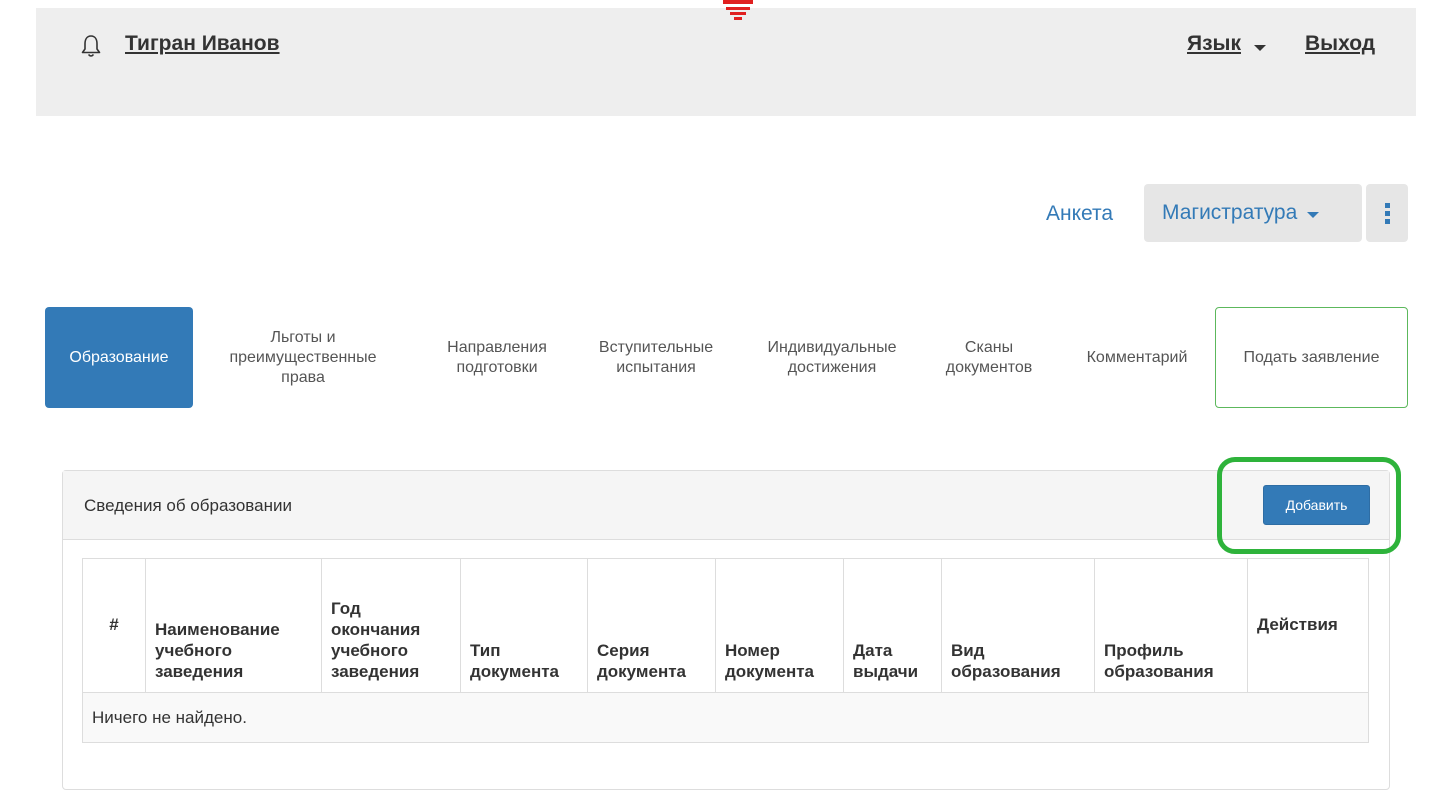 The height and width of the screenshot is (790, 1452). What do you see at coordinates (1316, 505) in the screenshot?
I see `add-button: Добавить` at bounding box center [1316, 505].